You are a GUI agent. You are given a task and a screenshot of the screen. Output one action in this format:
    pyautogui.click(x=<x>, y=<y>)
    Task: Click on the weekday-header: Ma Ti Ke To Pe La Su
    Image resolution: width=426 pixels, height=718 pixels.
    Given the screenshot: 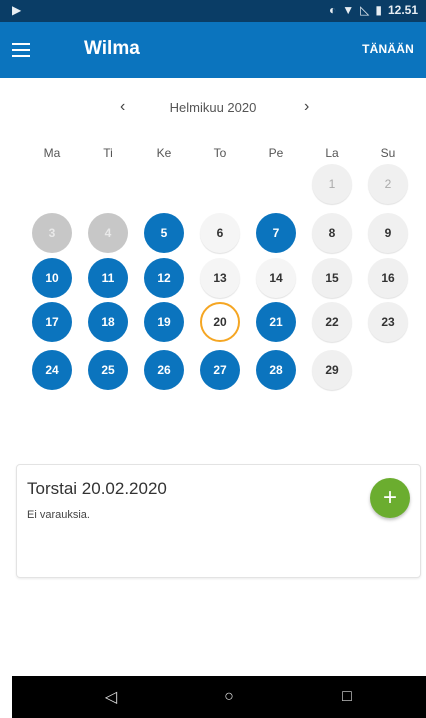 What is the action you would take?
    pyautogui.click(x=213, y=154)
    